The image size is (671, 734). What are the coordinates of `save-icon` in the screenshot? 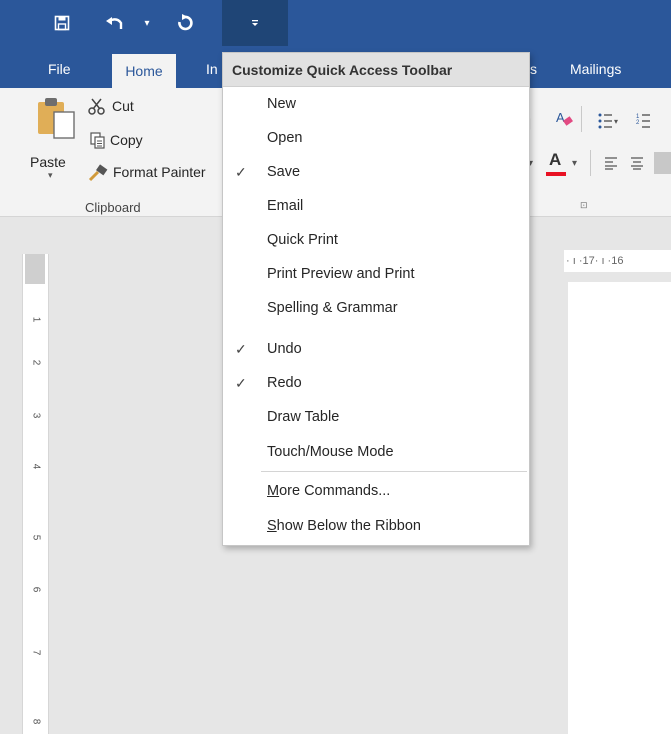 It's located at (62, 23).